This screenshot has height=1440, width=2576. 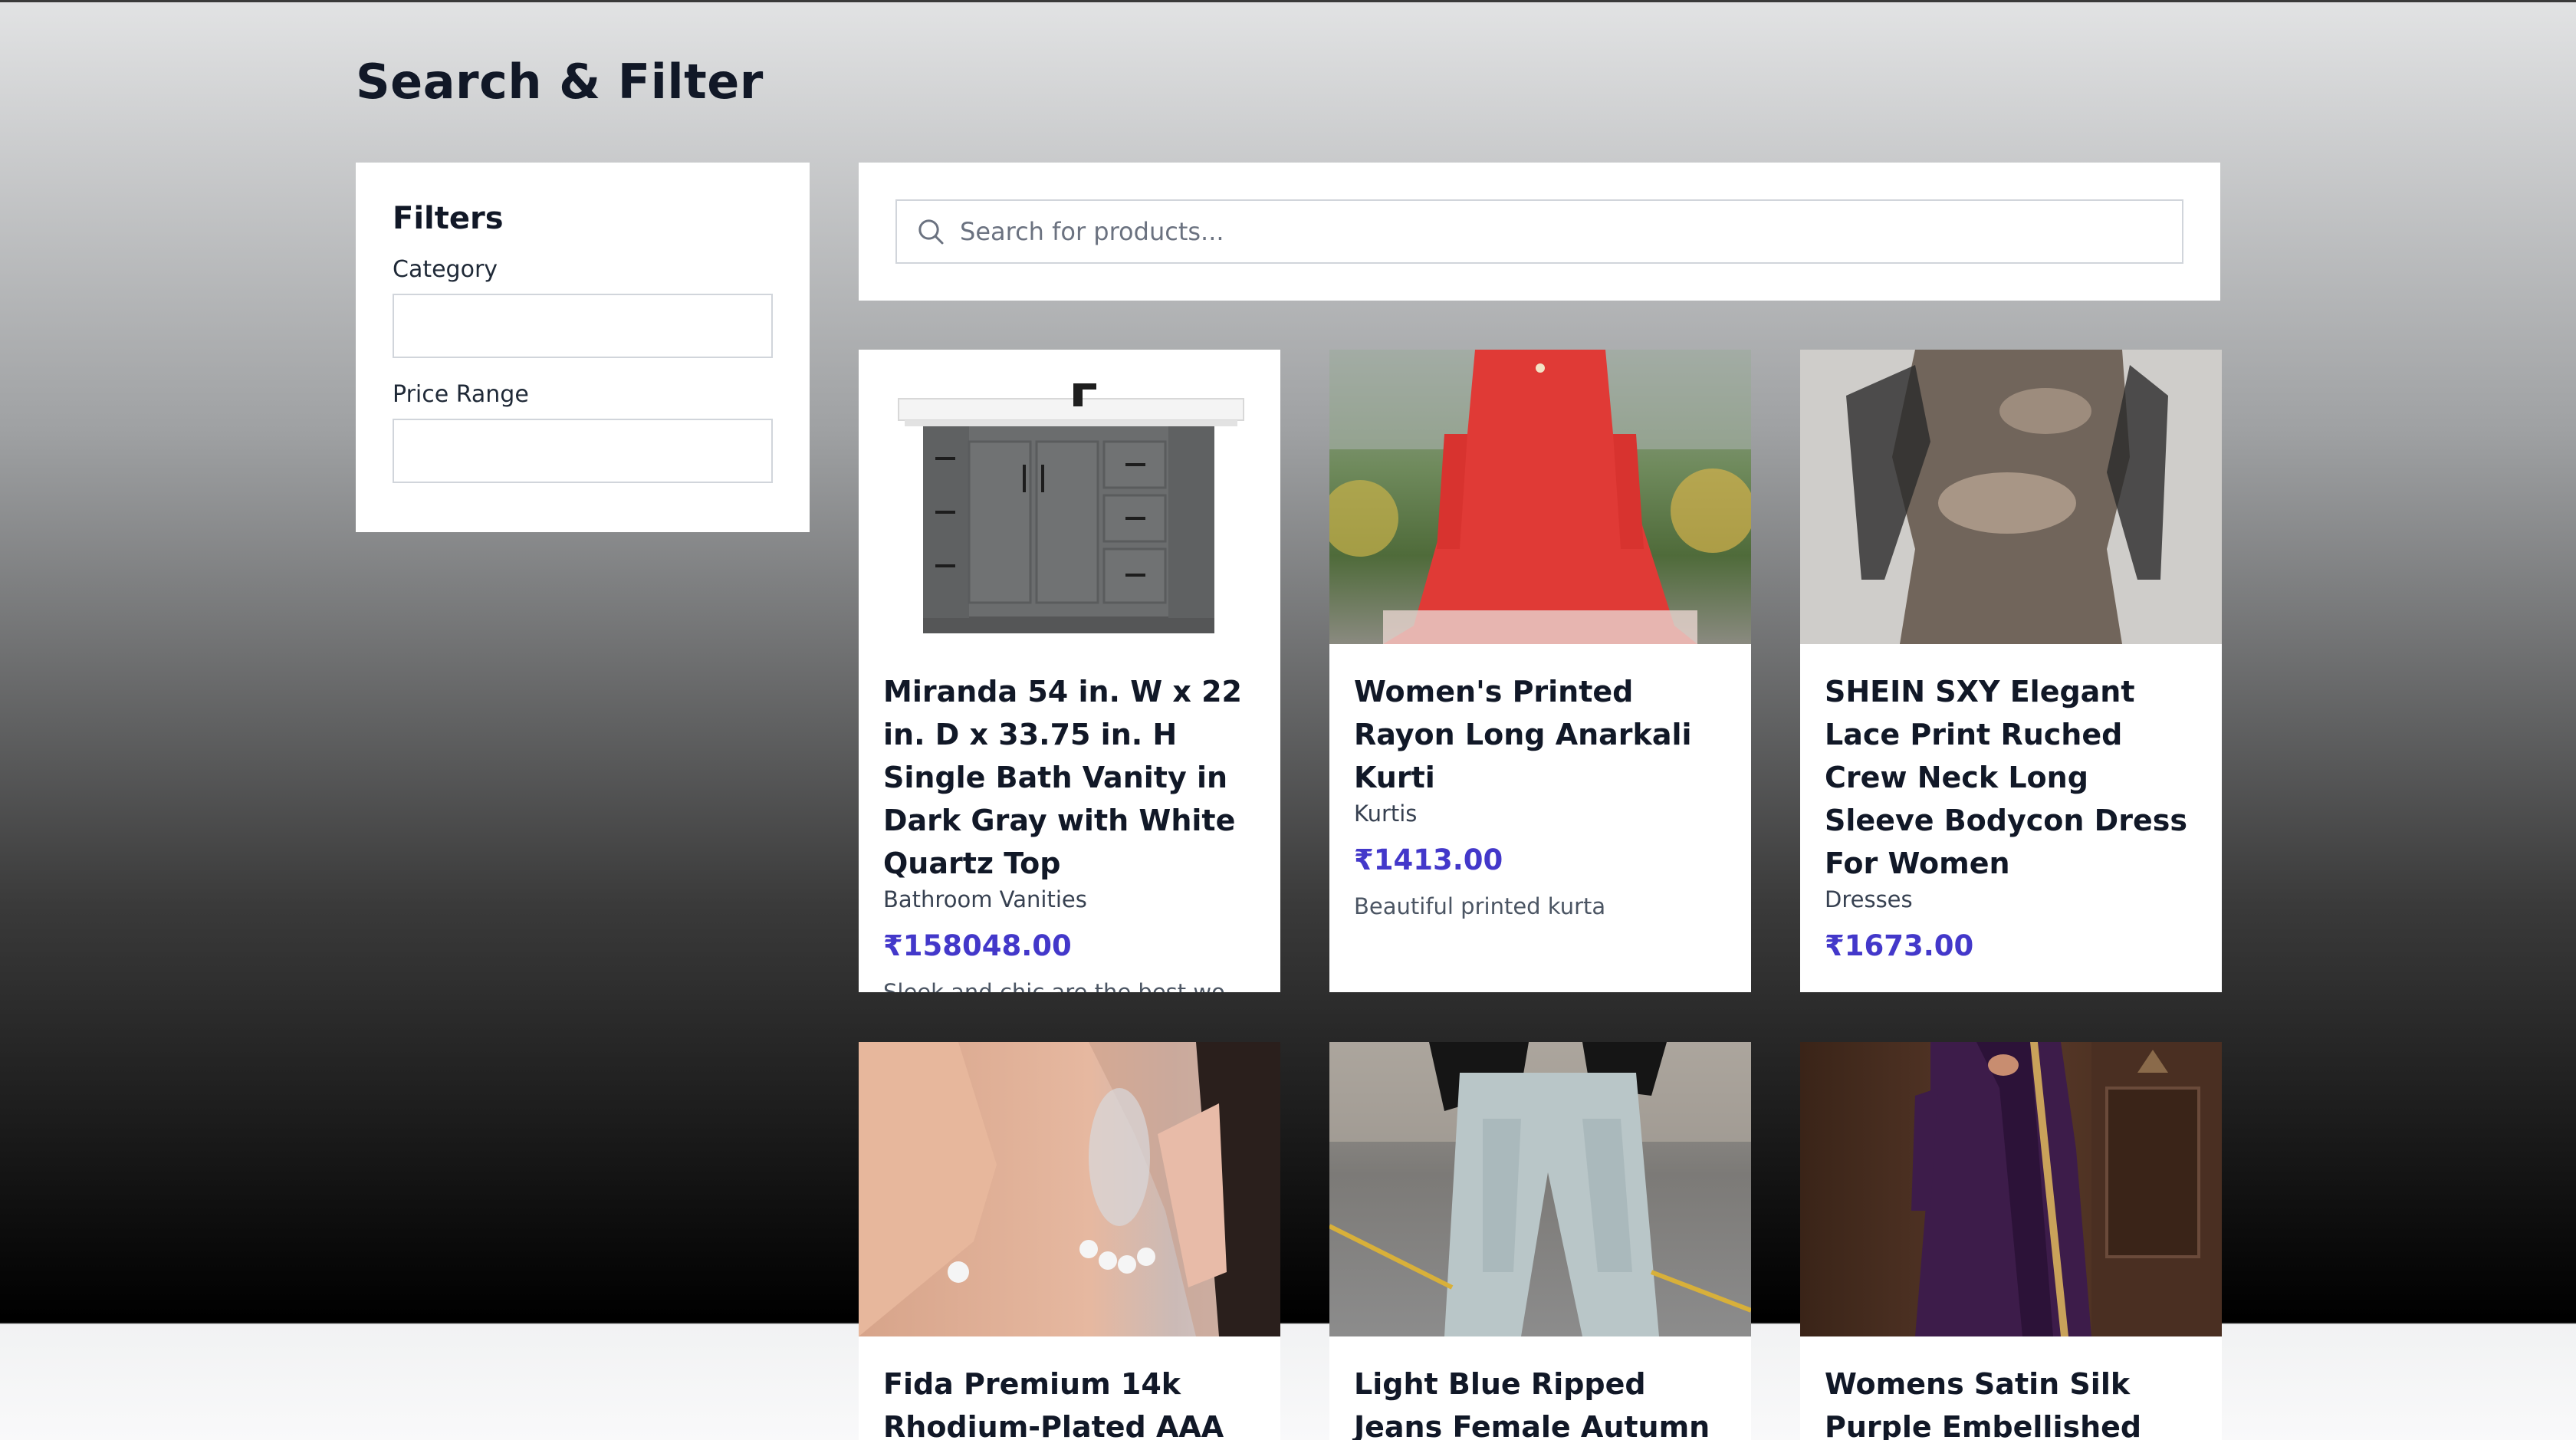 I want to click on earring-image, so click(x=1069, y=1189).